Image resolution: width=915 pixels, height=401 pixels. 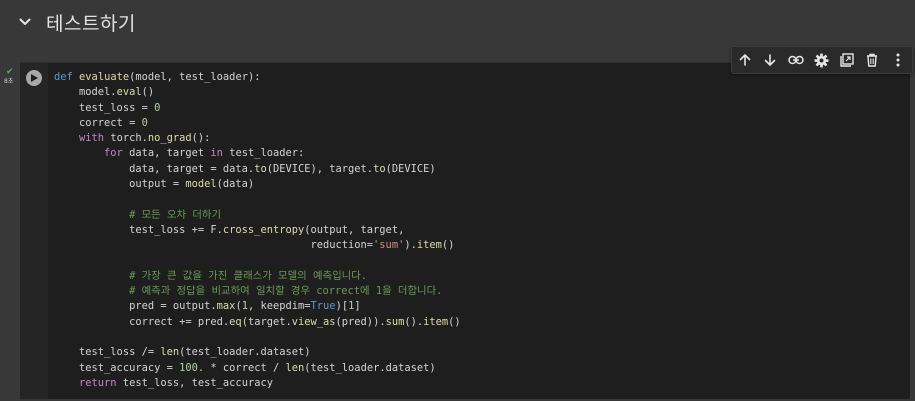 I want to click on section-title: 테스트하기, so click(x=91, y=24).